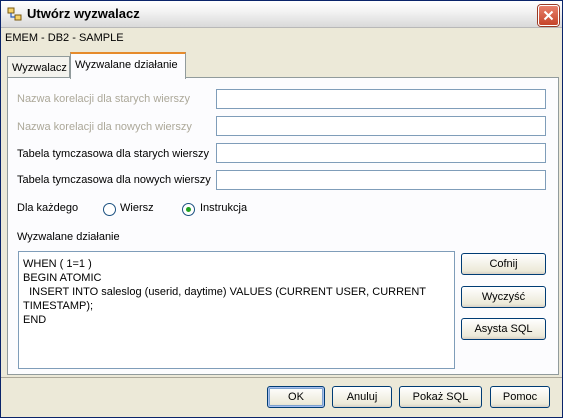 The width and height of the screenshot is (563, 418). I want to click on old-rows-temp-table-label: Tabela tymczasowa dla starych wierszy, so click(113, 154).